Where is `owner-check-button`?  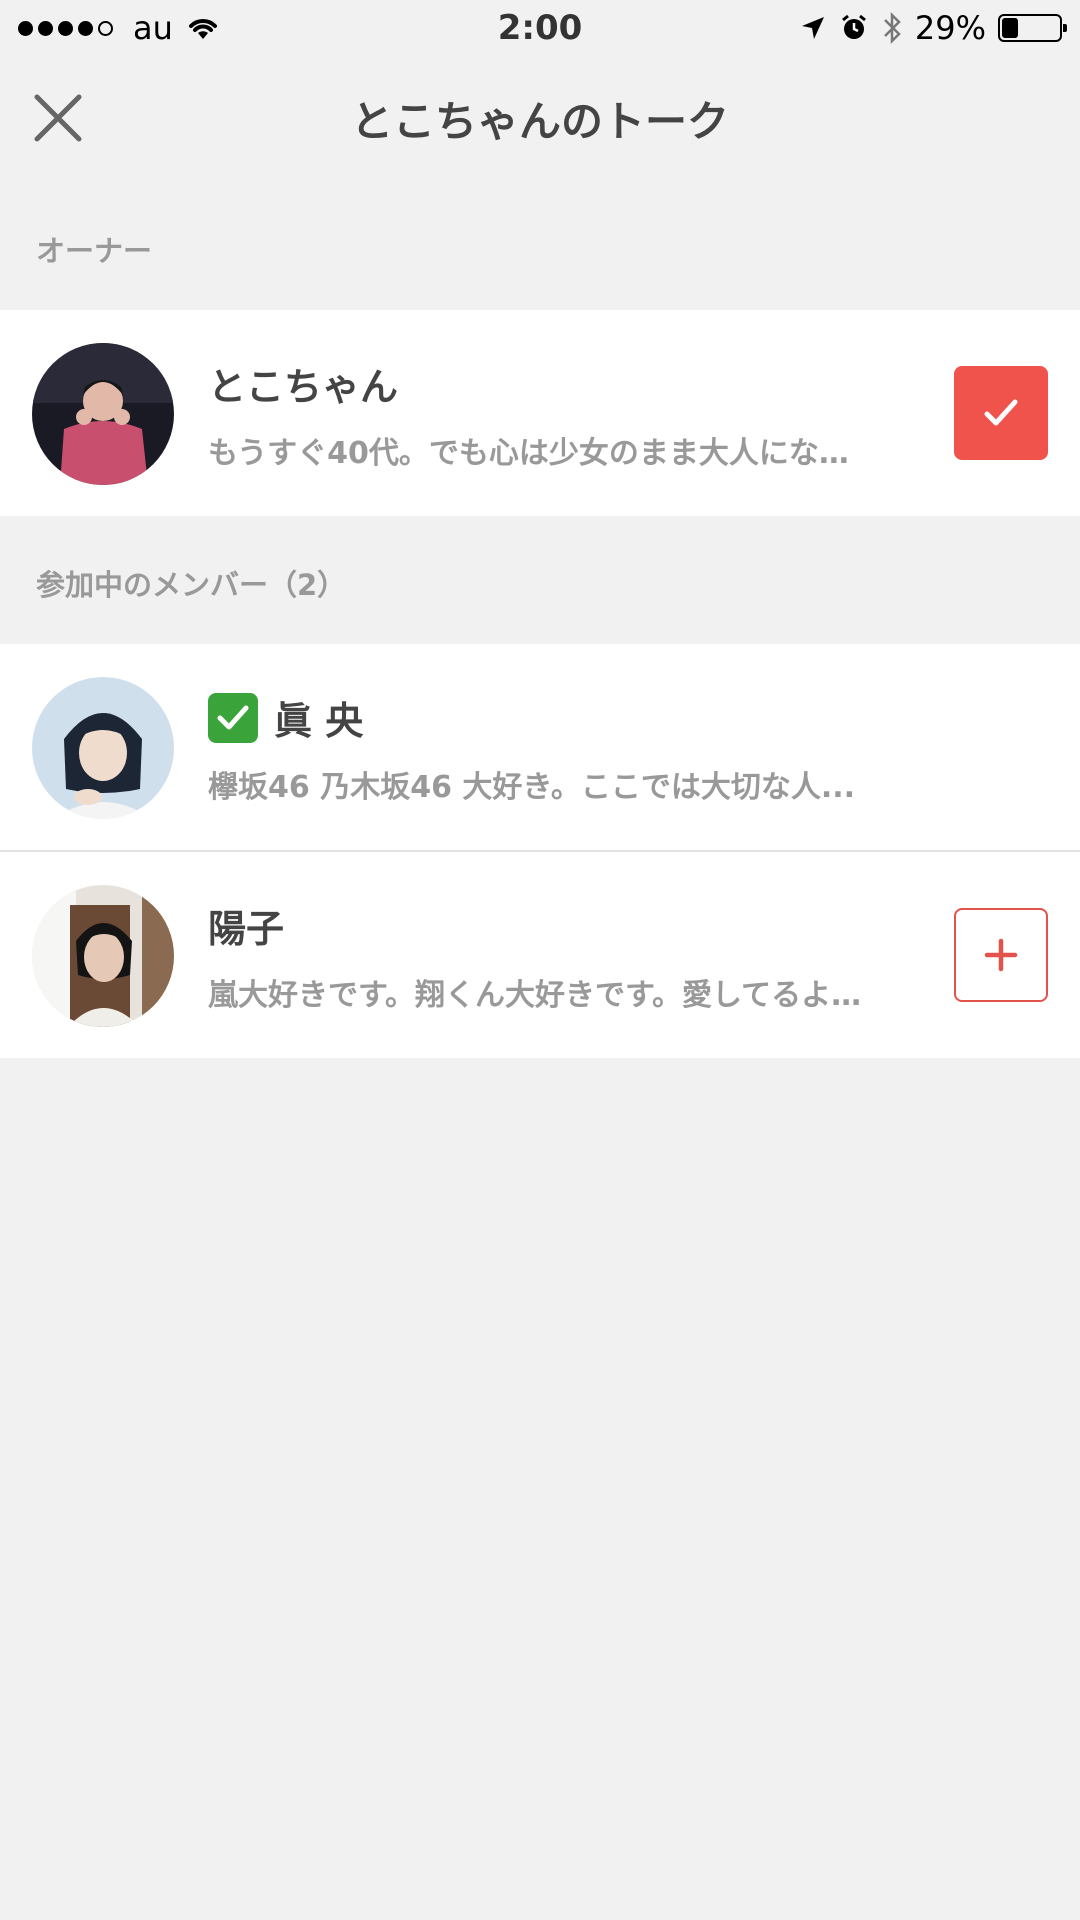 owner-check-button is located at coordinates (1001, 413).